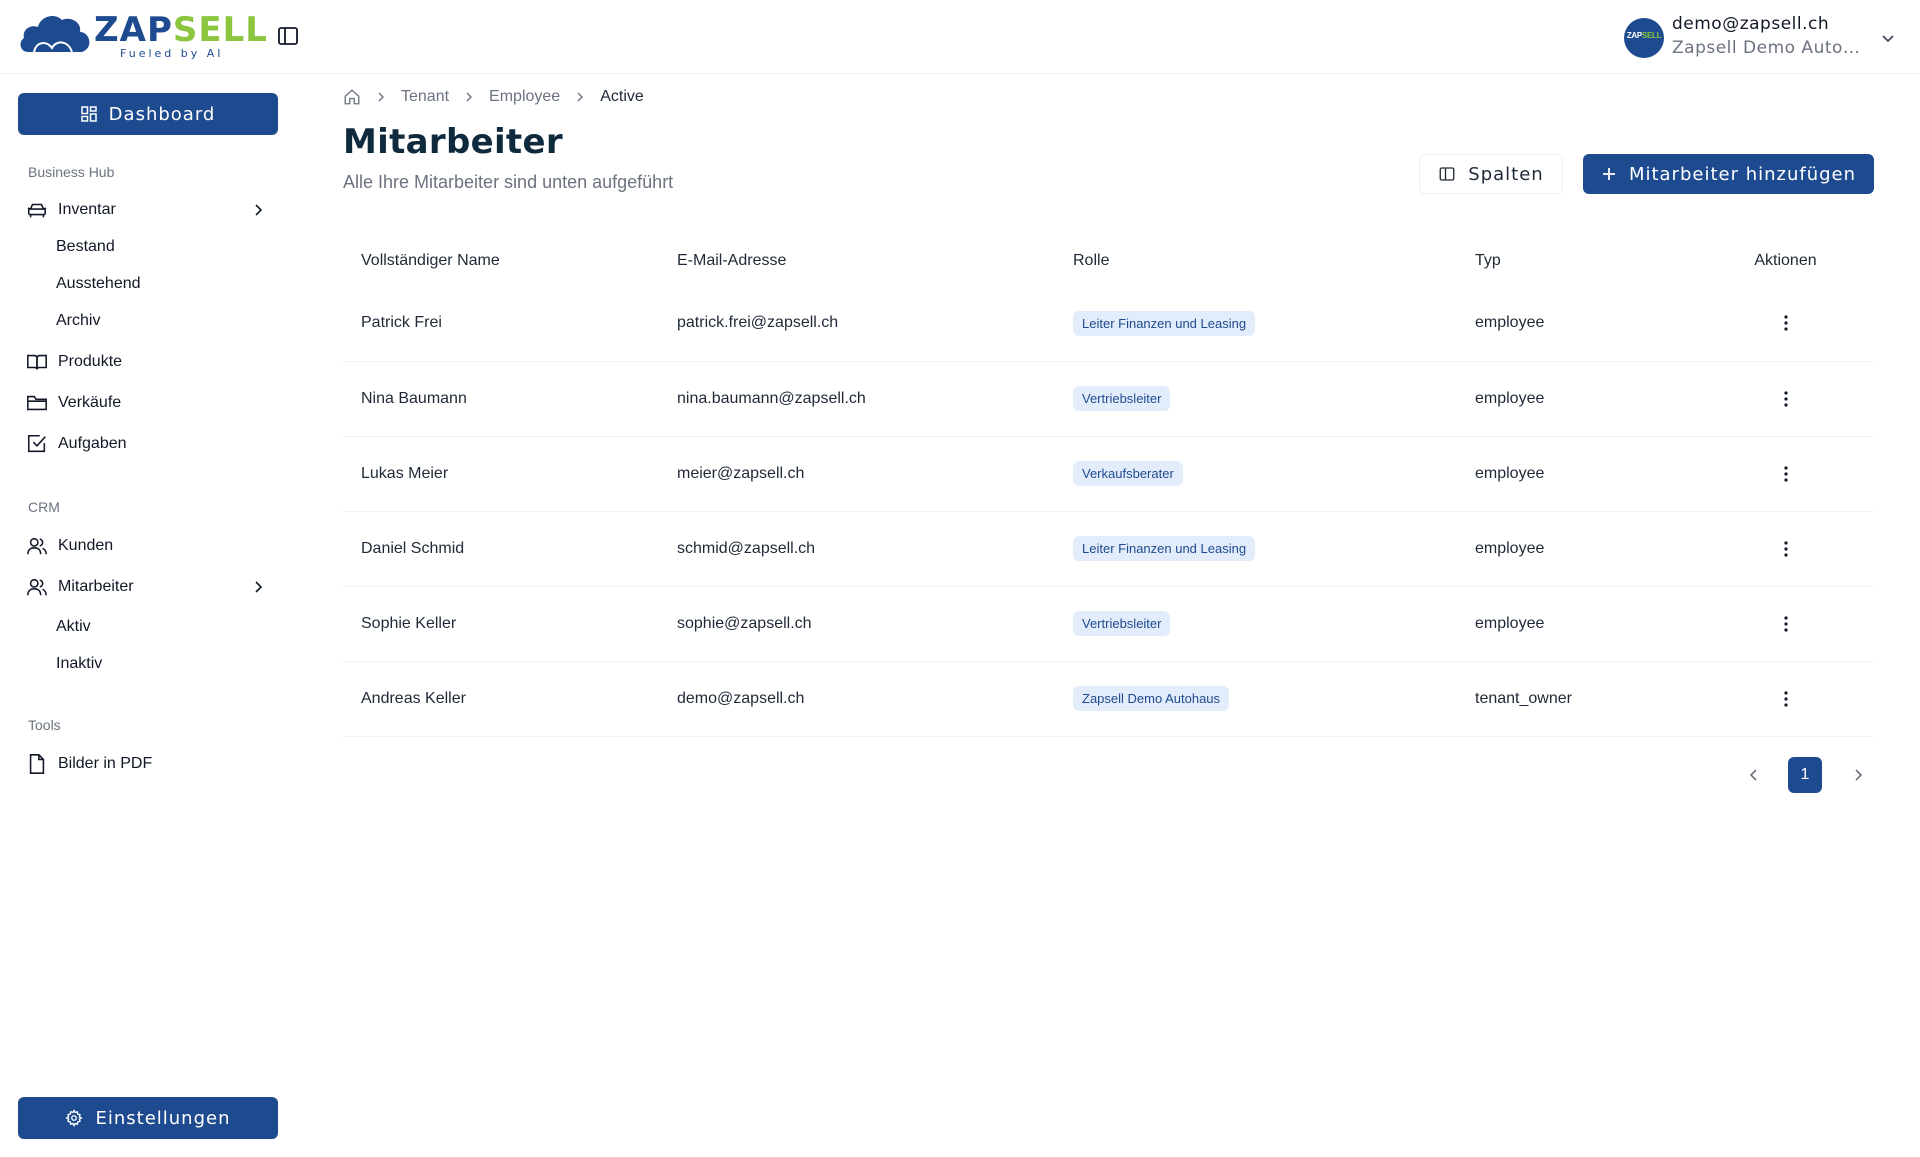 The width and height of the screenshot is (1920, 1157). I want to click on sidebar-item-mitarbeiter: Mitarbeiter, so click(152, 587).